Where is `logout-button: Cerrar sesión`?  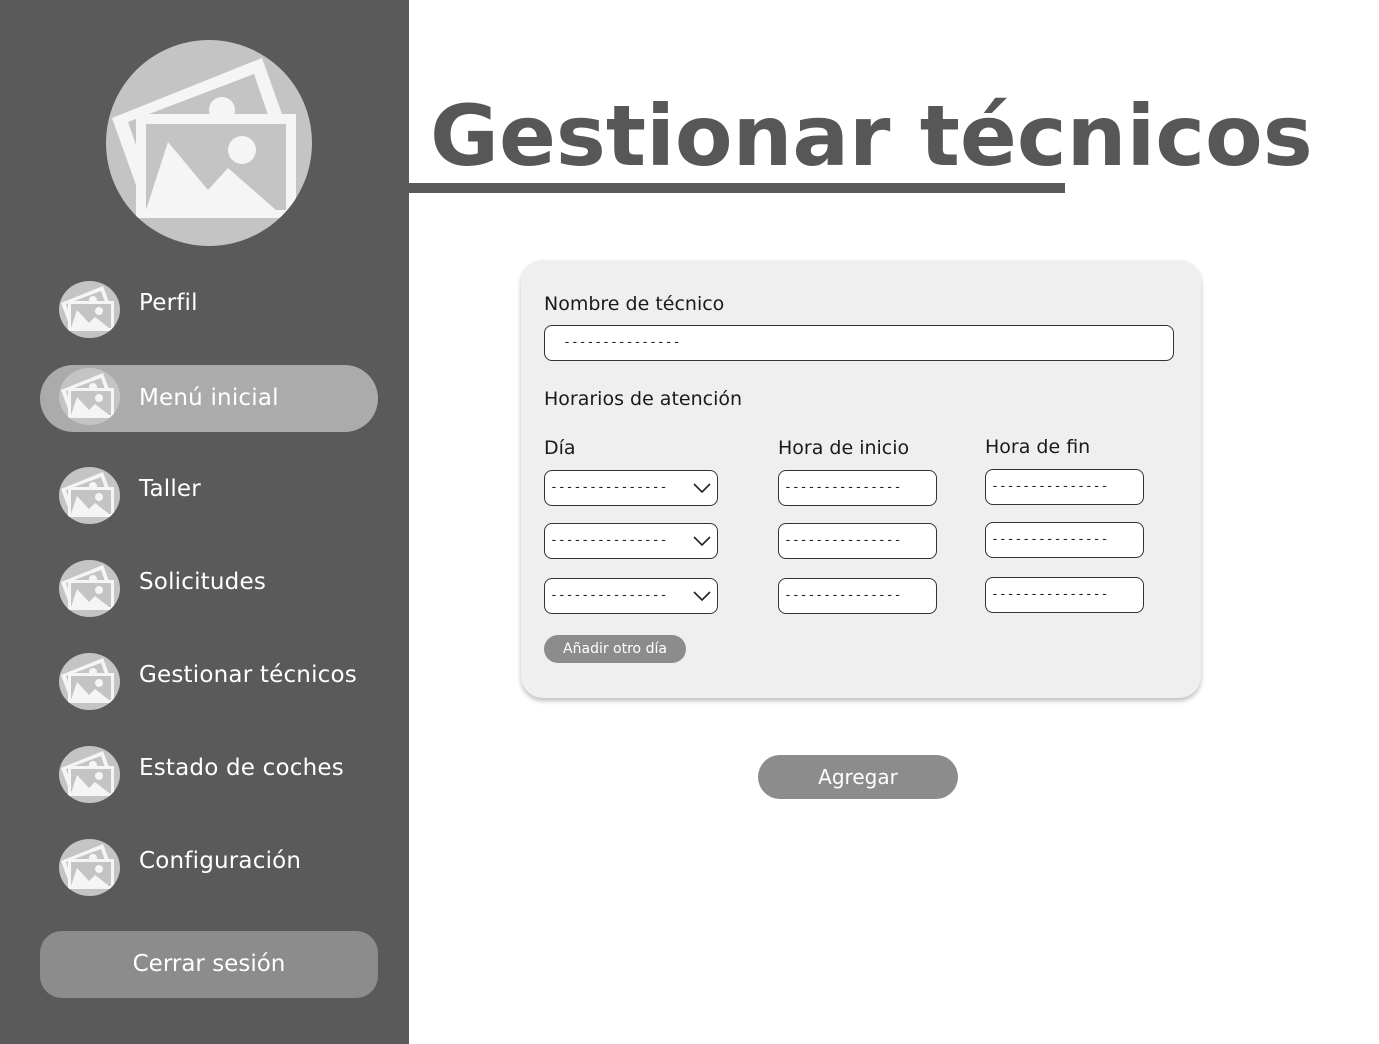
logout-button: Cerrar sesión is located at coordinates (209, 964).